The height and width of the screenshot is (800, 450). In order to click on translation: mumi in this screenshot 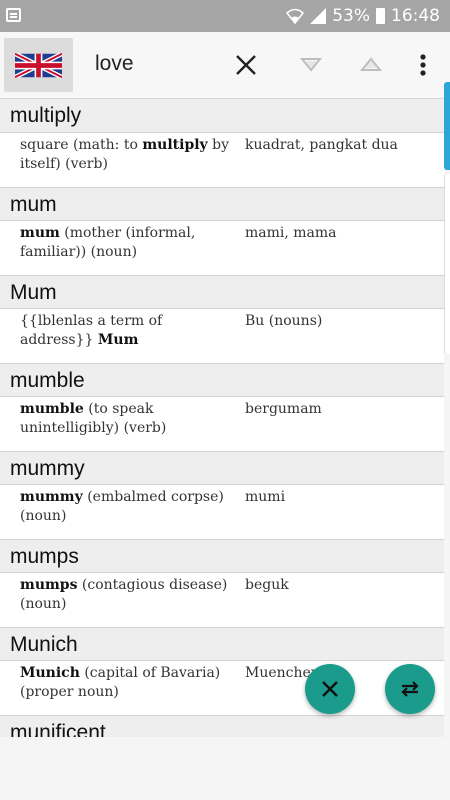, I will do `click(265, 497)`.